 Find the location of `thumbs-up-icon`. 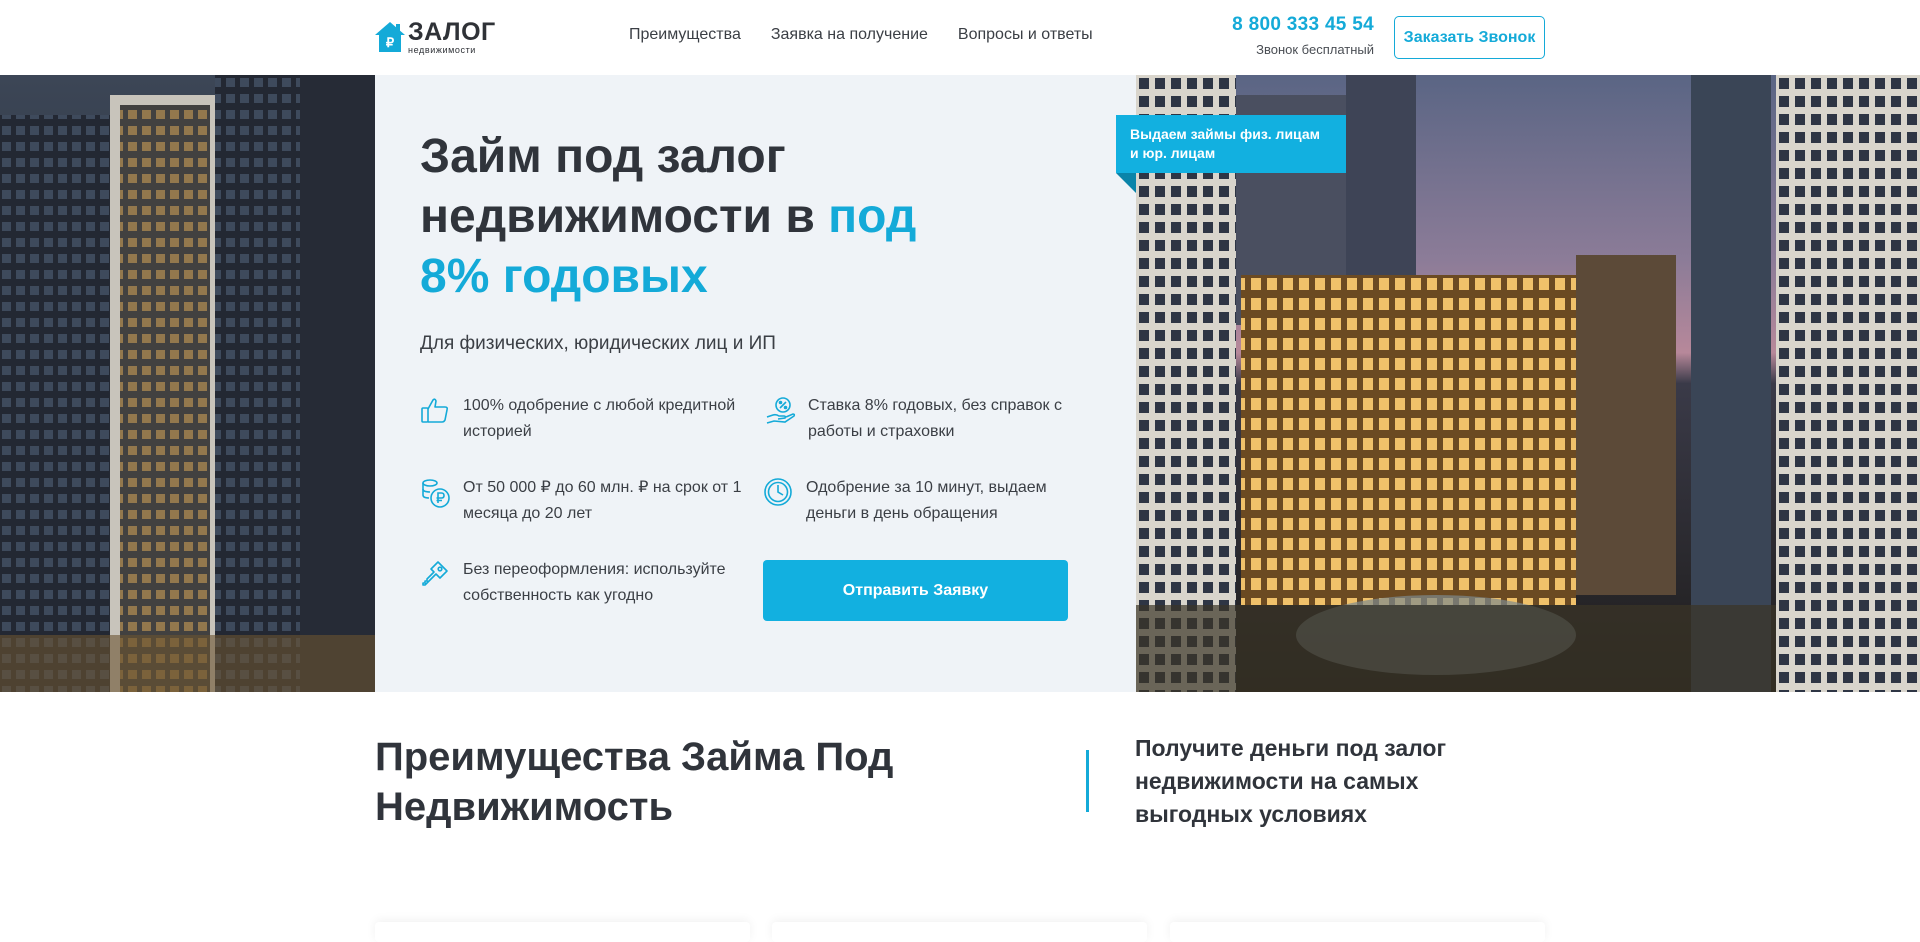

thumbs-up-icon is located at coordinates (436, 411).